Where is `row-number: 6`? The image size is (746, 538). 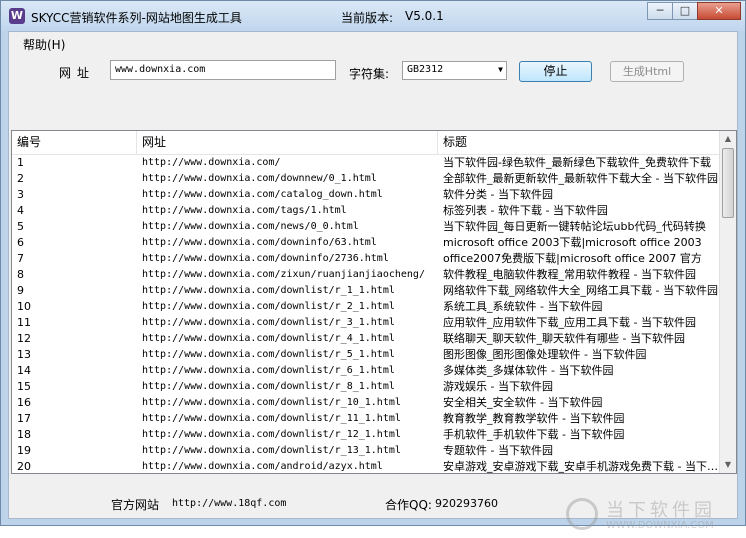 row-number: 6 is located at coordinates (20, 242).